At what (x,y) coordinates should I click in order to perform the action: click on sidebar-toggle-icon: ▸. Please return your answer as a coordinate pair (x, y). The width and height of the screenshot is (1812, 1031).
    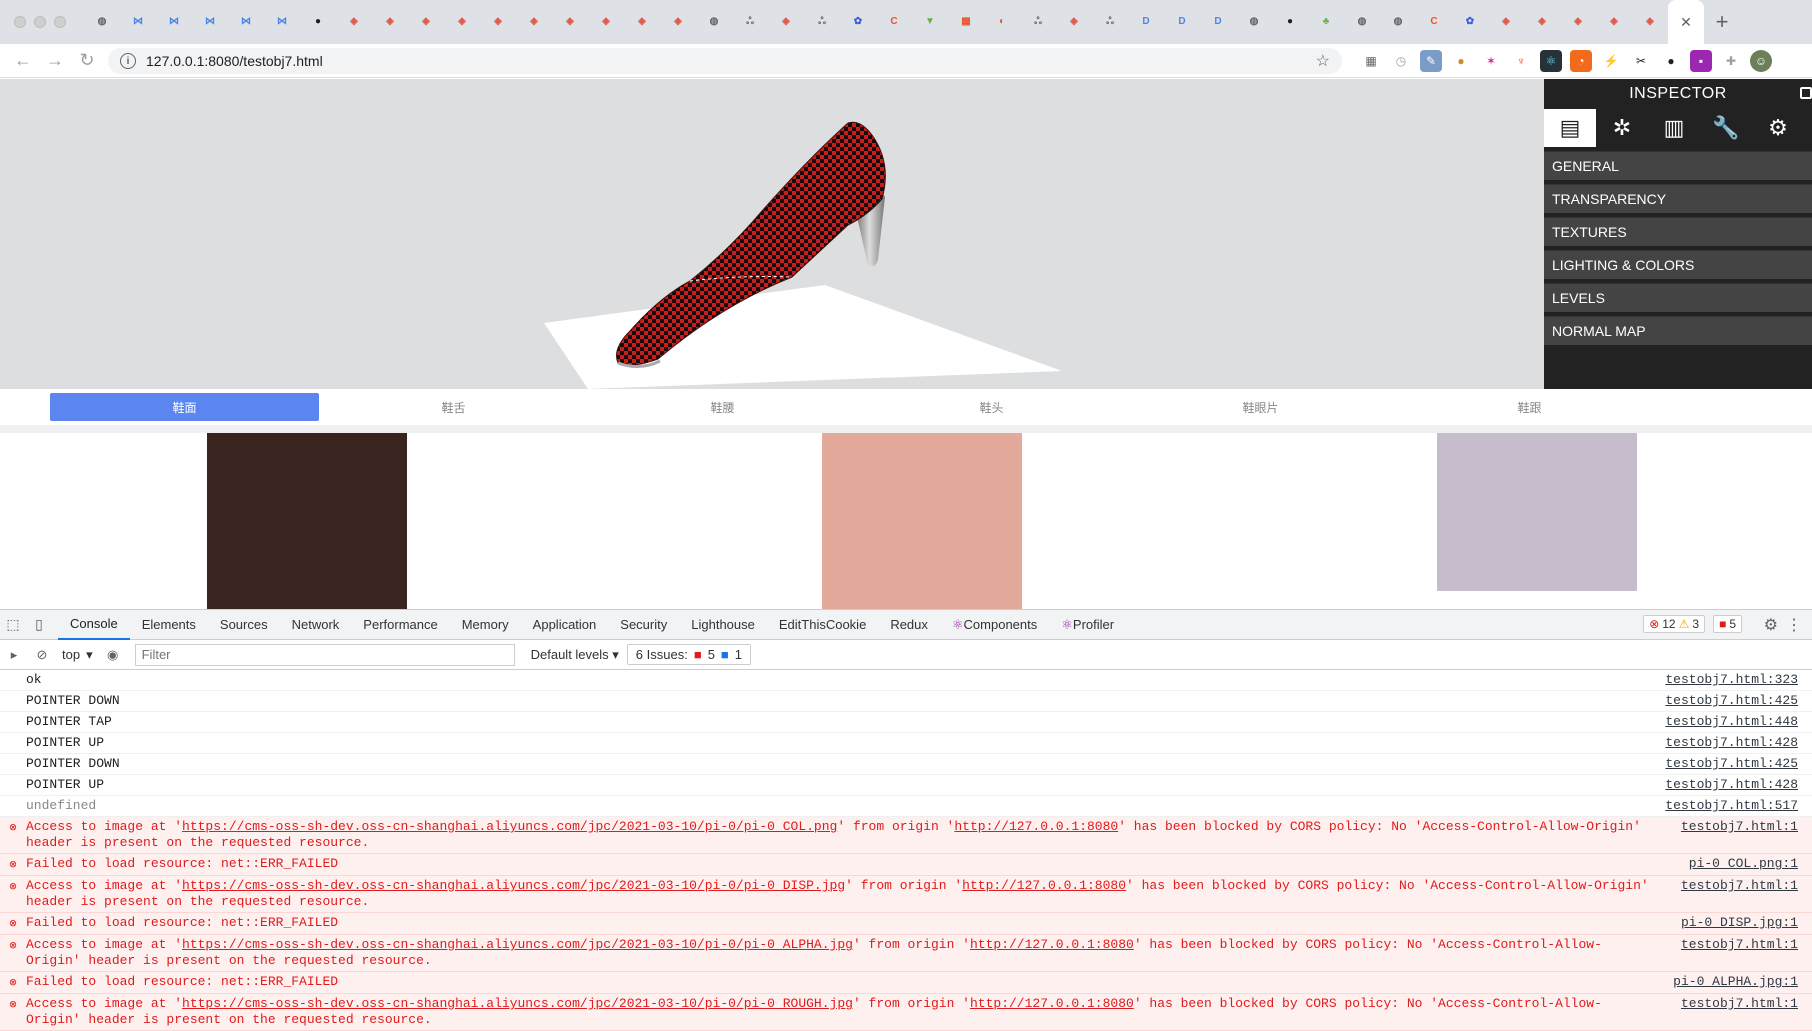
    Looking at the image, I should click on (14, 655).